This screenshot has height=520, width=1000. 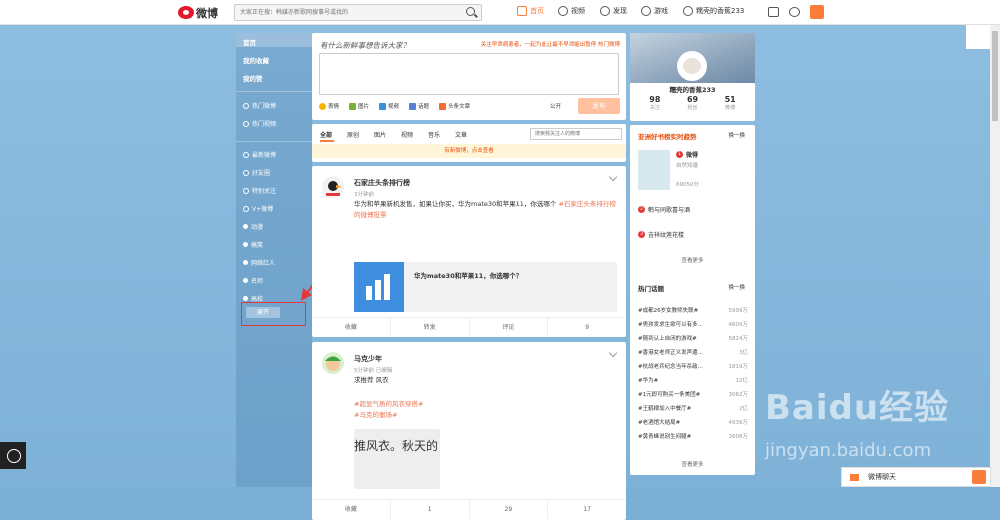 What do you see at coordinates (817, 12) in the screenshot?
I see `edit-icon` at bounding box center [817, 12].